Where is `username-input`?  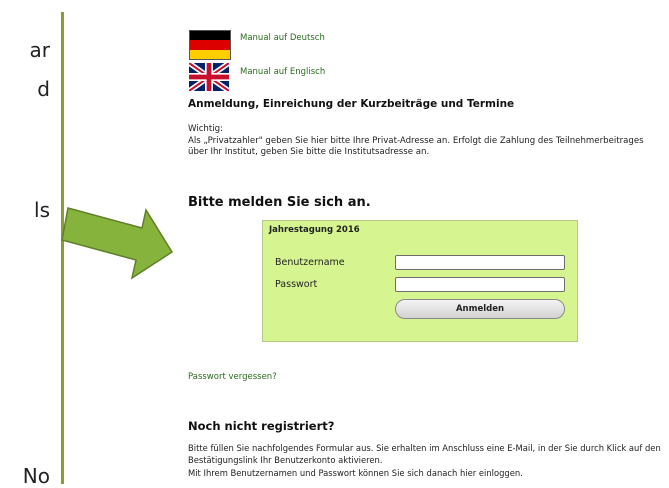 username-input is located at coordinates (480, 262).